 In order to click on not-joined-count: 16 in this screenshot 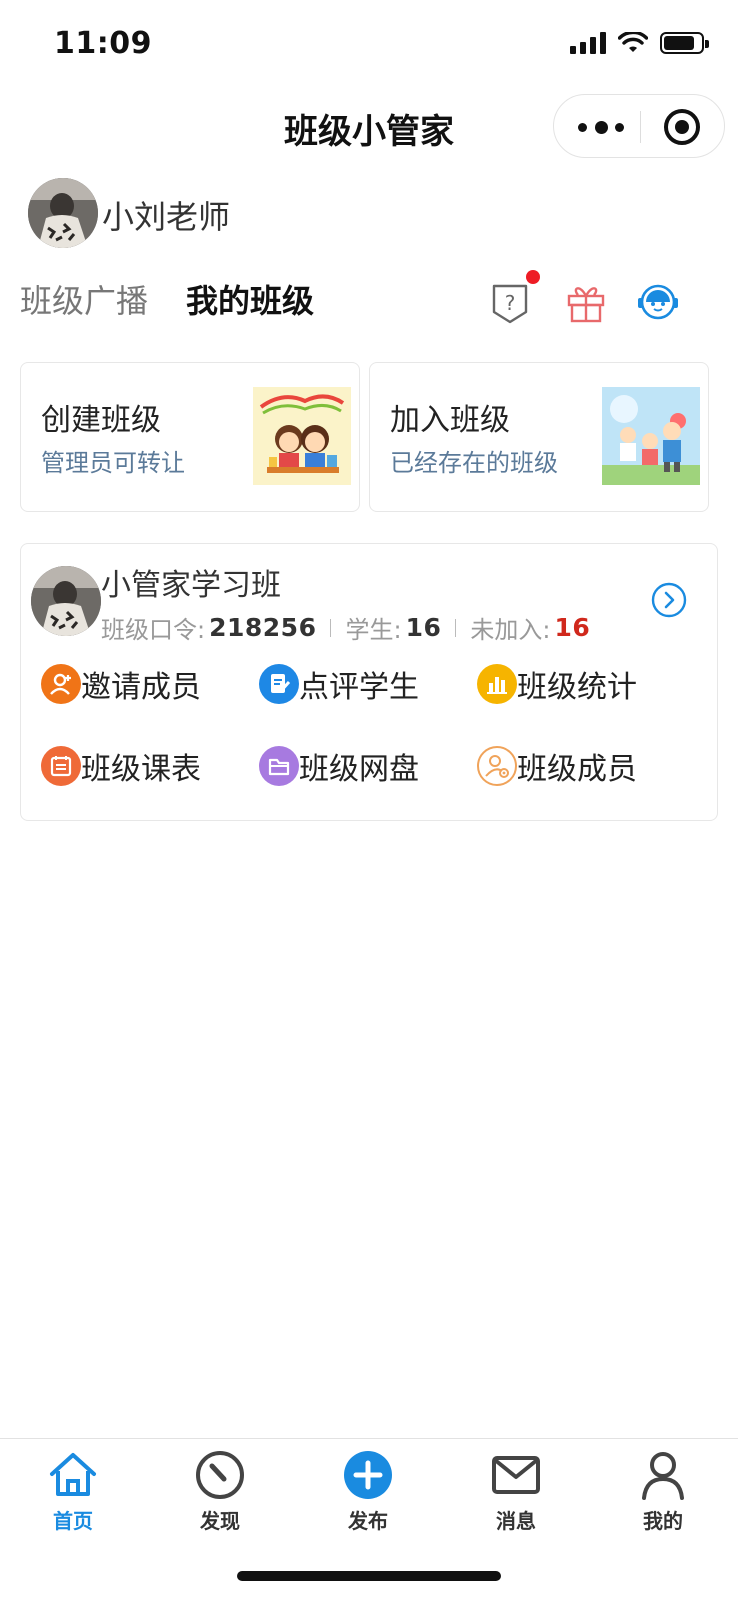, I will do `click(572, 627)`.